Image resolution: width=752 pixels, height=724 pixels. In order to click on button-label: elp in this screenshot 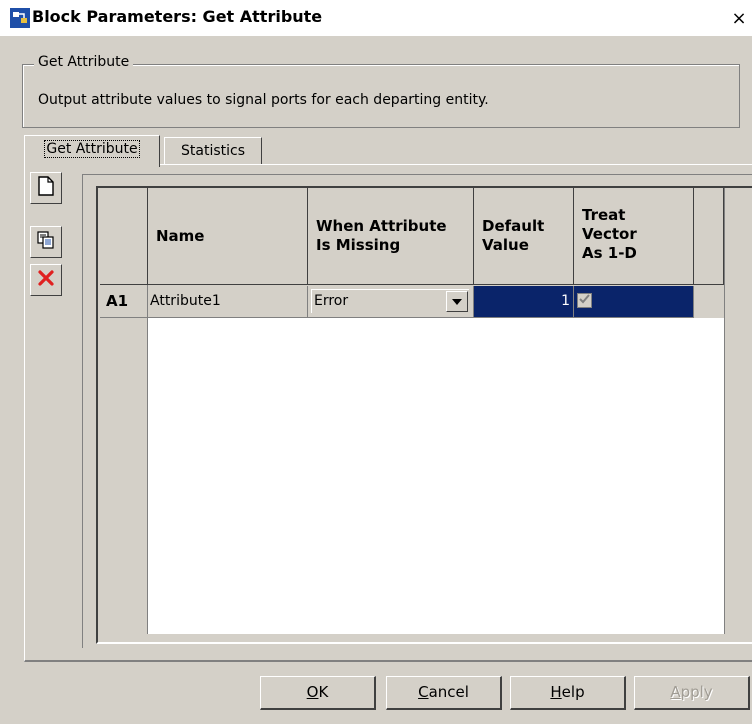, I will do `click(573, 692)`.